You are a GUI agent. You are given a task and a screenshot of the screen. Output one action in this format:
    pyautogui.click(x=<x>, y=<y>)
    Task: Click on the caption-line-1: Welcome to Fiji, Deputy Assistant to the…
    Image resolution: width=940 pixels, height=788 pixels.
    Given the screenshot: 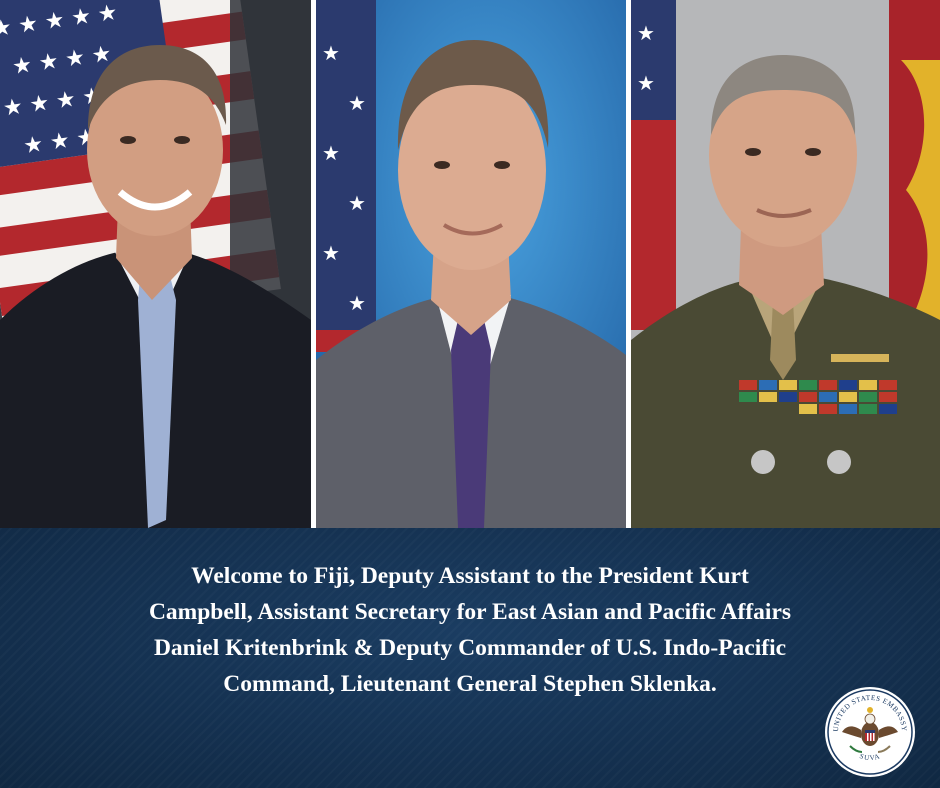 What is the action you would take?
    pyautogui.click(x=470, y=576)
    